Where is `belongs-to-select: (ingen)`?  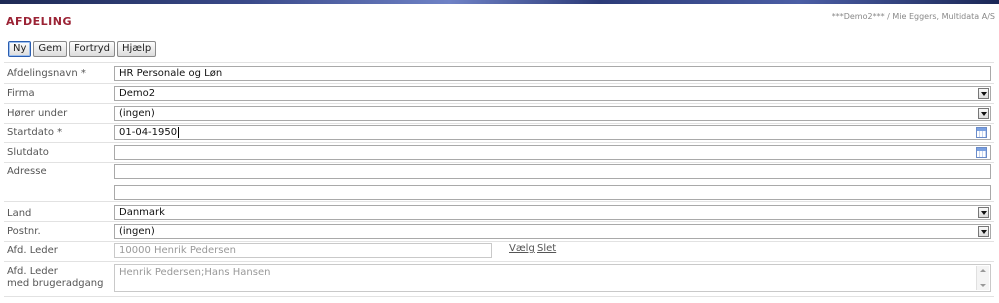
belongs-to-select: (ingen) is located at coordinates (552, 113).